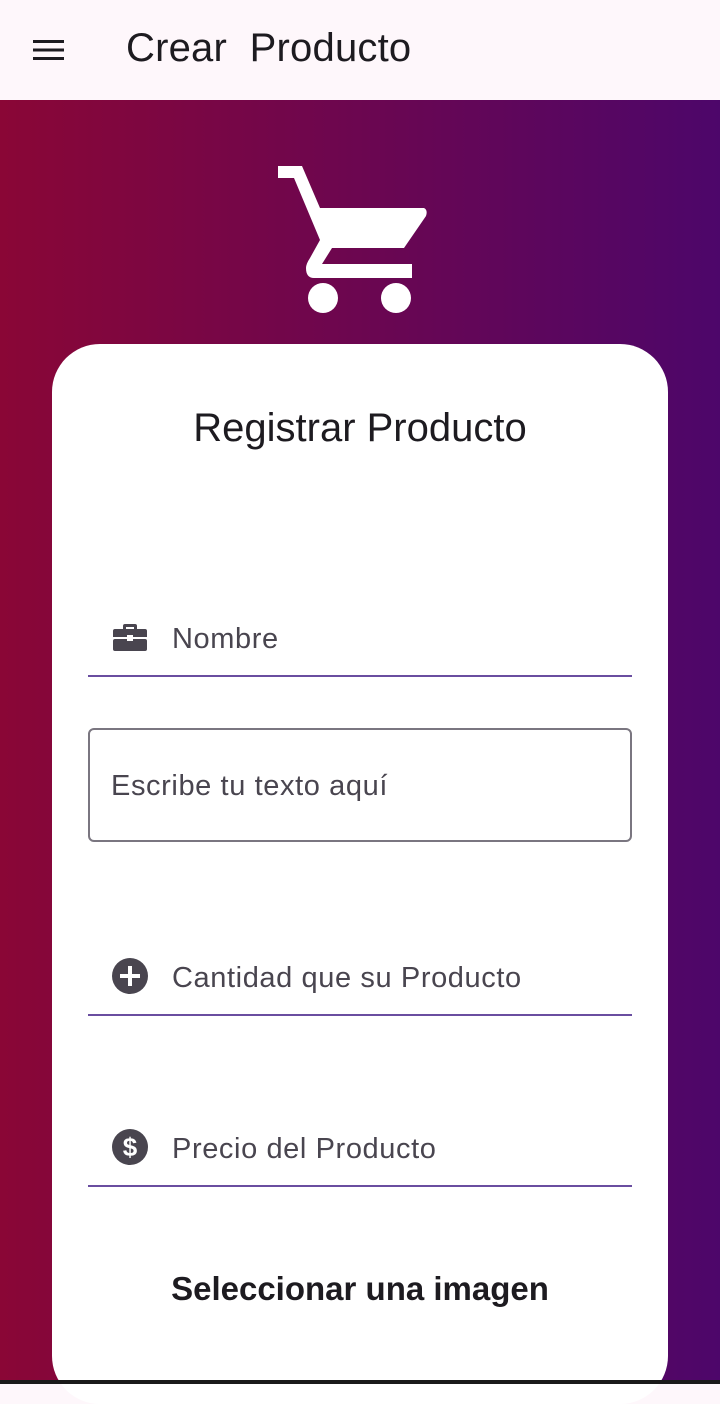  What do you see at coordinates (360, 428) in the screenshot?
I see `card-title: Registrar Producto` at bounding box center [360, 428].